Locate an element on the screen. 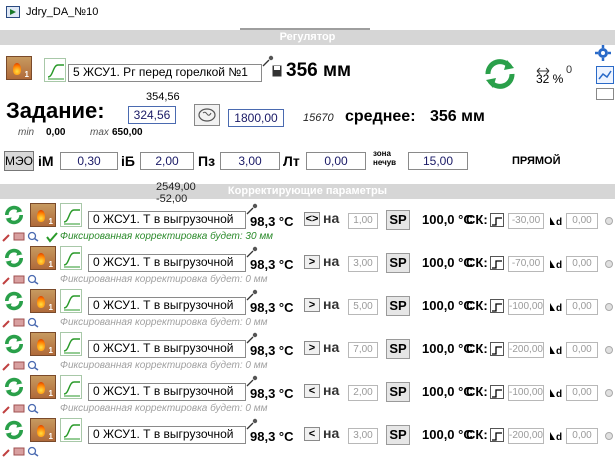 This screenshot has height=462, width=615. correction-row-5-compare-button: < is located at coordinates (312, 391).